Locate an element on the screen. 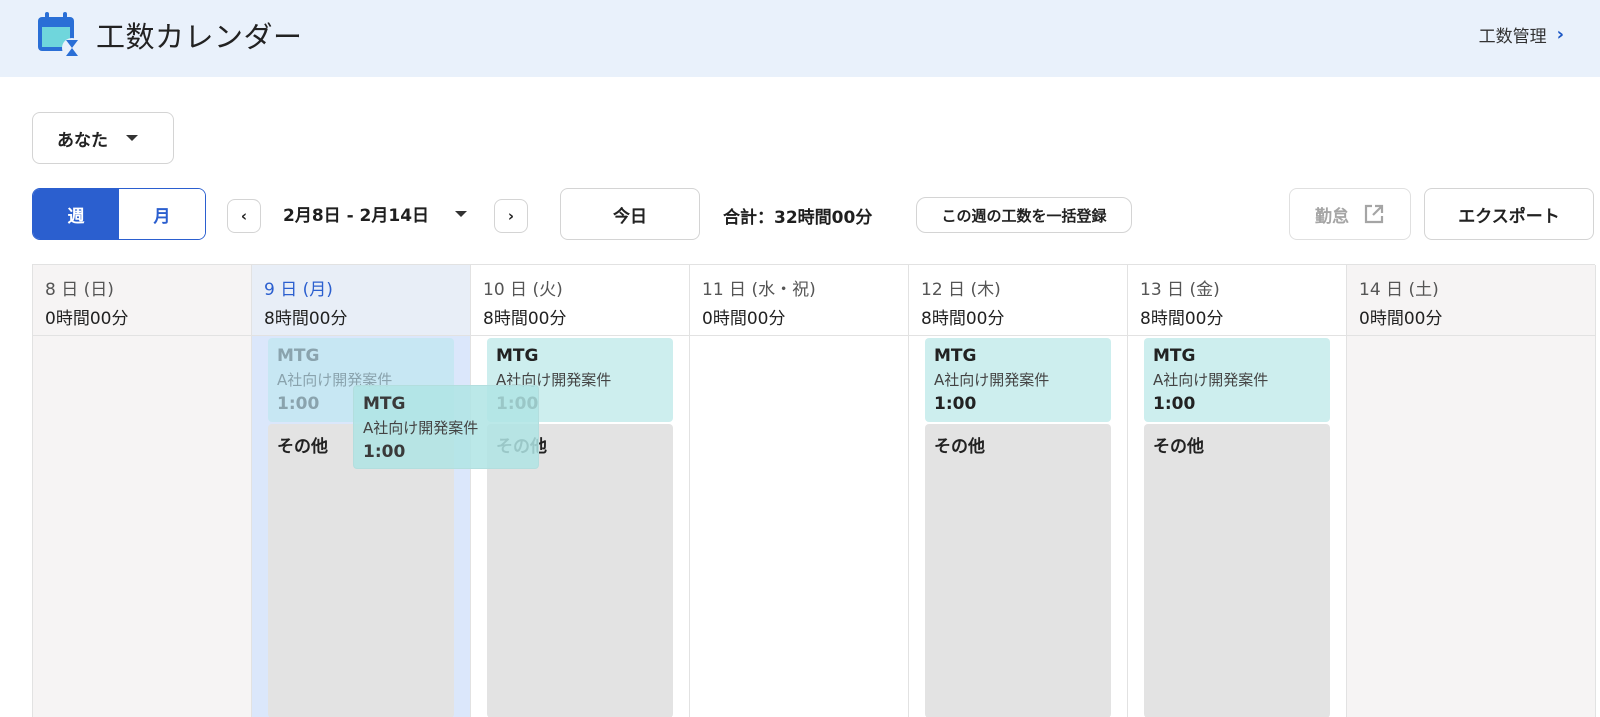  next-week-button: › is located at coordinates (511, 216).